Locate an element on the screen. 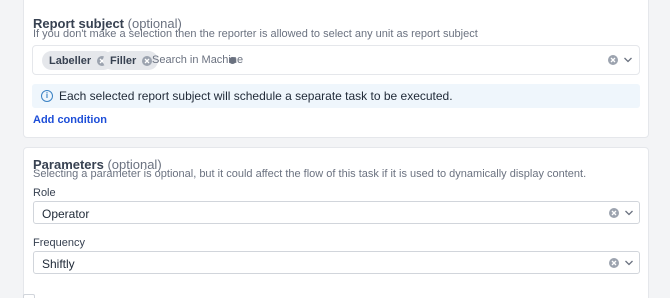 The height and width of the screenshot is (298, 670). frequency-select: Shiftly is located at coordinates (336, 262).